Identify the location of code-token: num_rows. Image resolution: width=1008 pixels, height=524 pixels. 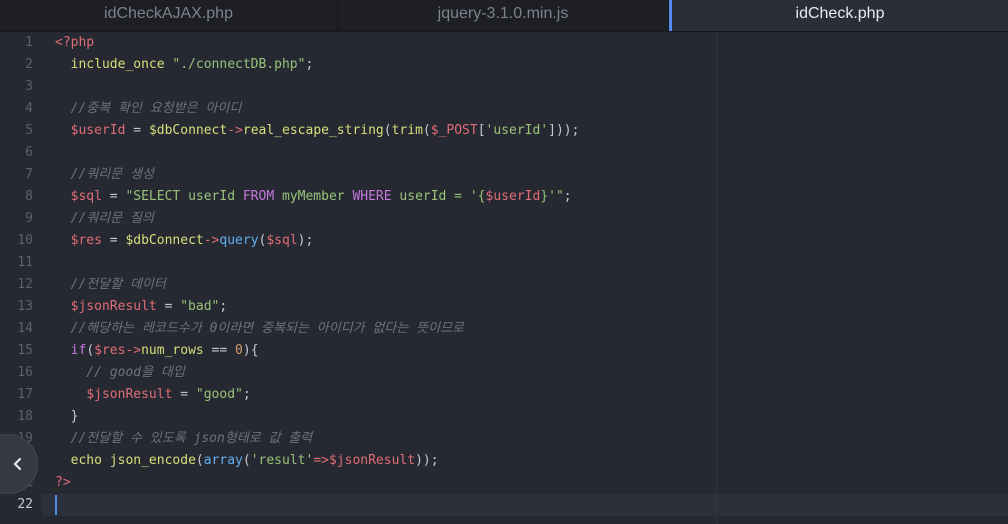
(172, 350).